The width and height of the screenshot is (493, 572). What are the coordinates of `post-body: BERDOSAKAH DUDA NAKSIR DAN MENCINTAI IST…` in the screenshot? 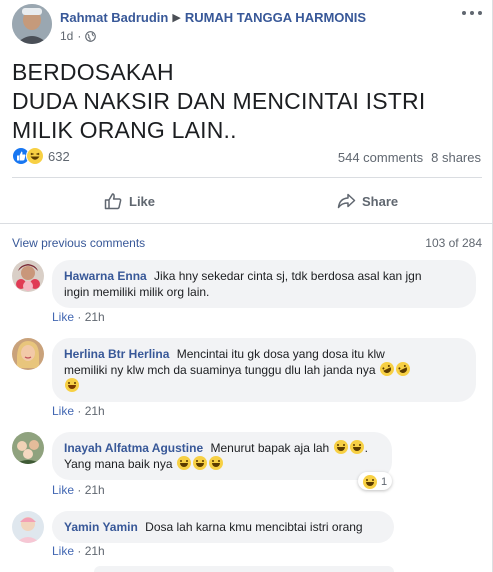 It's located at (247, 101).